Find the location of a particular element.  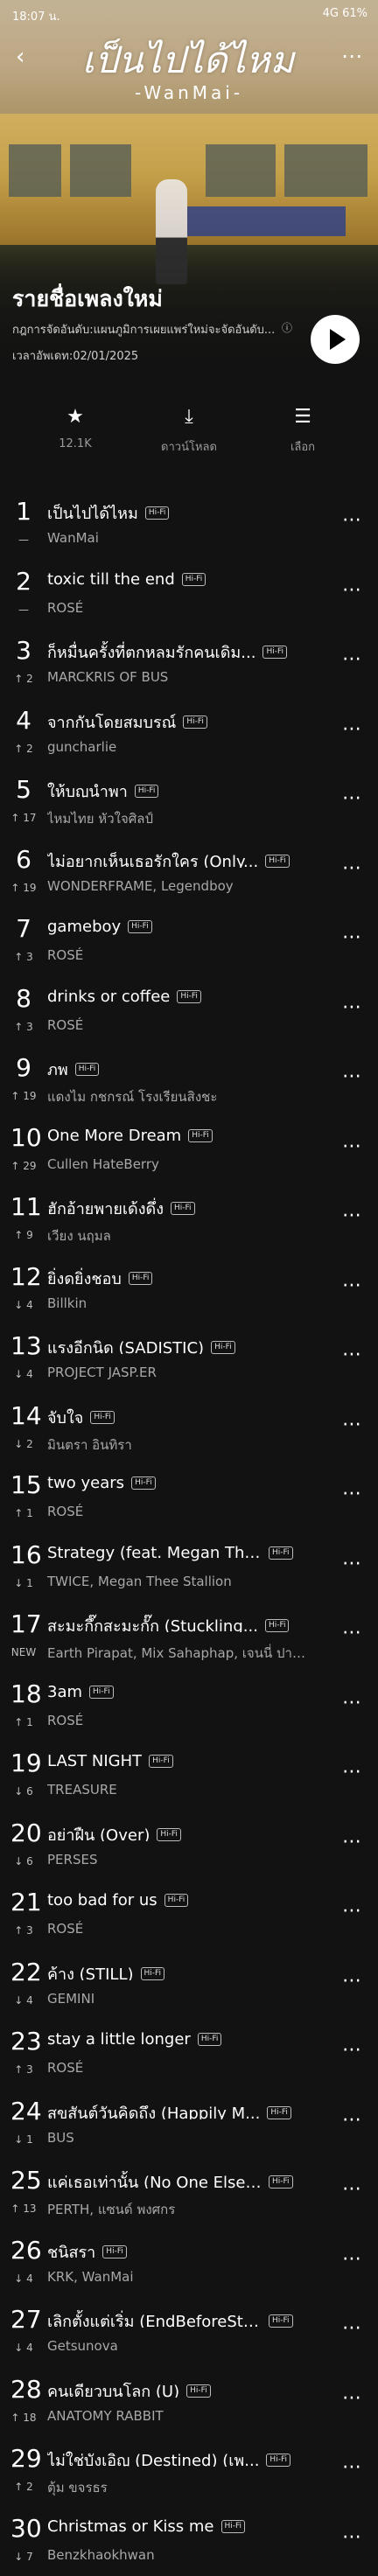

track-row: 22↓ 4ค้าง (STILL)Hi-FiGEMINI⋯ is located at coordinates (189, 1986).